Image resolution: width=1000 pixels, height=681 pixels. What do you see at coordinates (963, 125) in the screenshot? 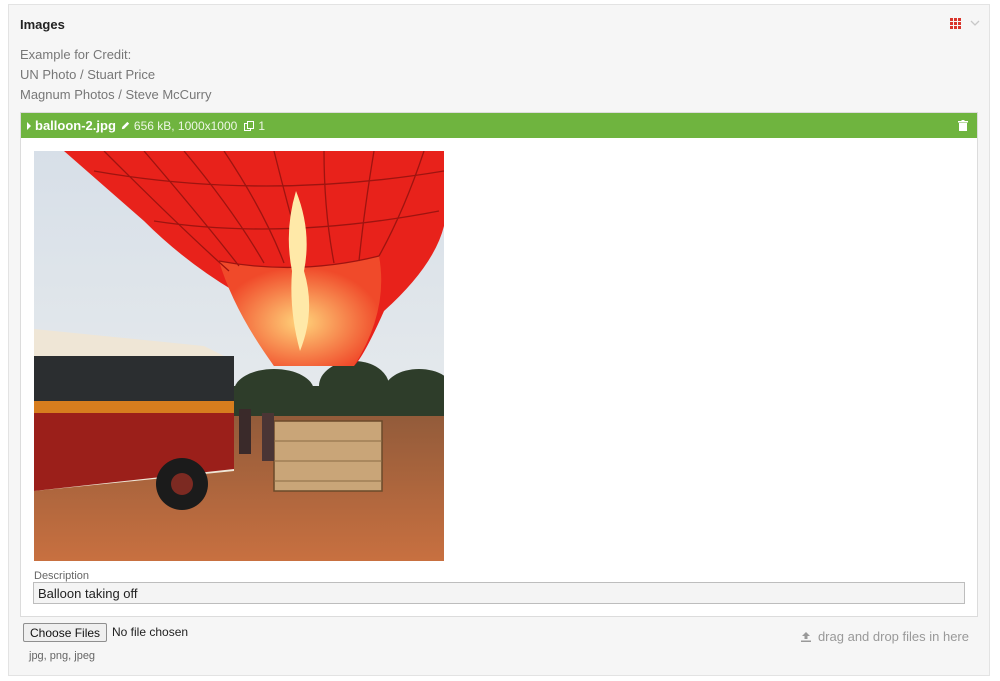
I see `trash-icon` at bounding box center [963, 125].